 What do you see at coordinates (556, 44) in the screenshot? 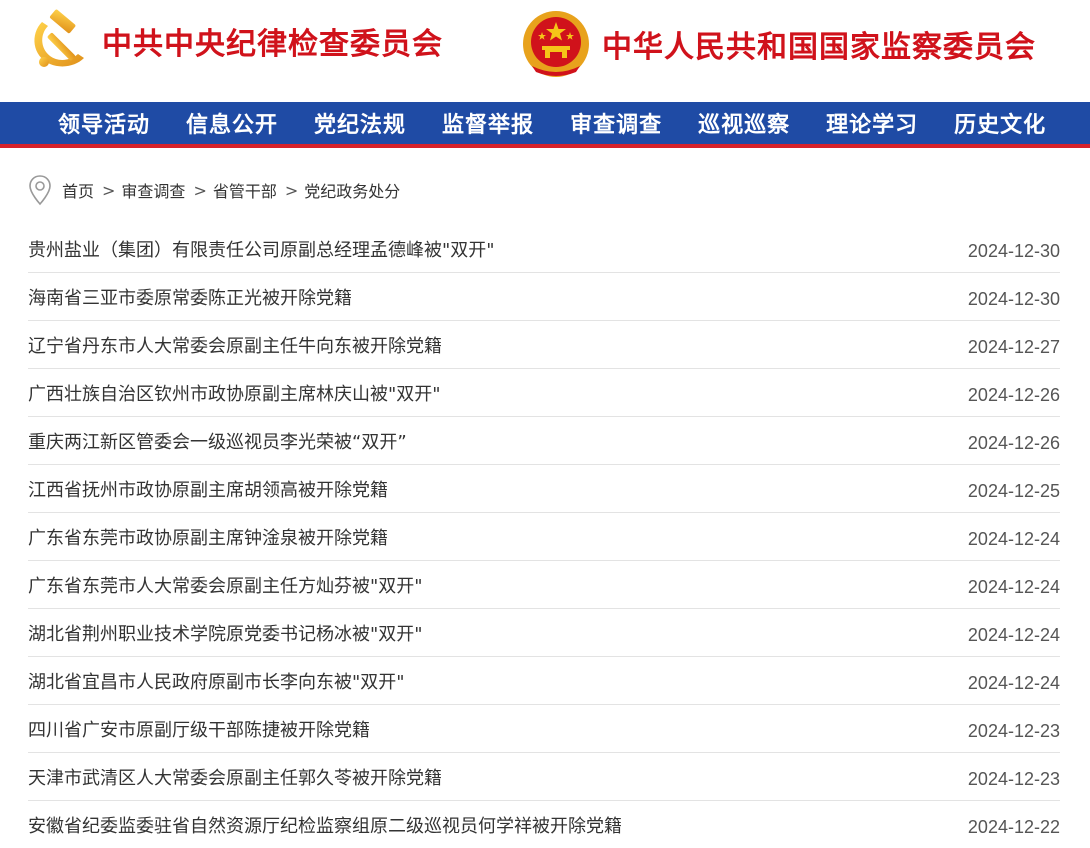
I see `national-emblem-icon` at bounding box center [556, 44].